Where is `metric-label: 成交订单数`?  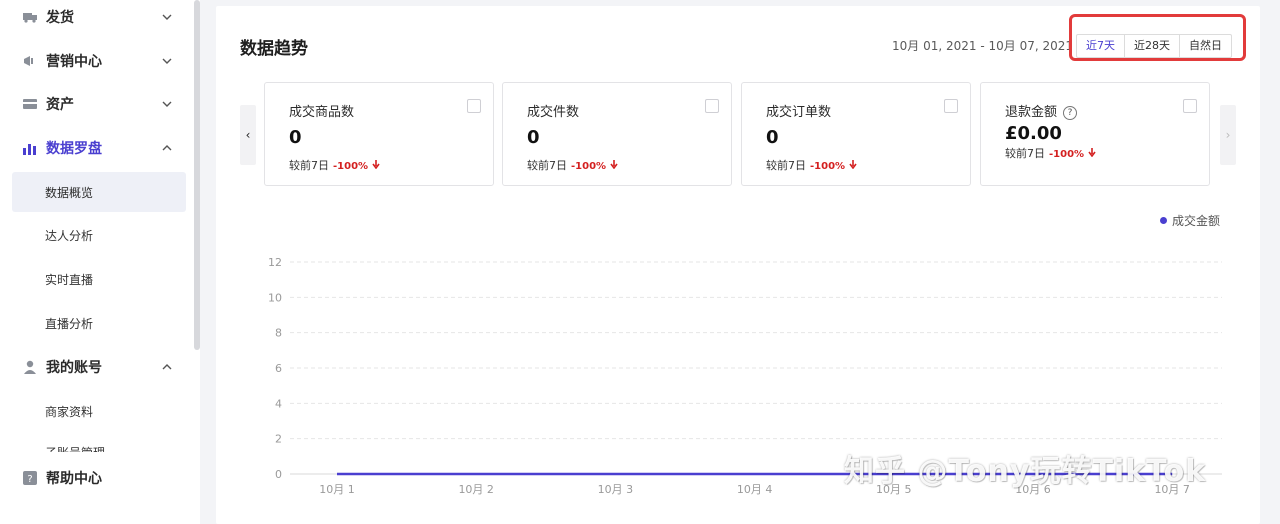 metric-label: 成交订单数 is located at coordinates (799, 112).